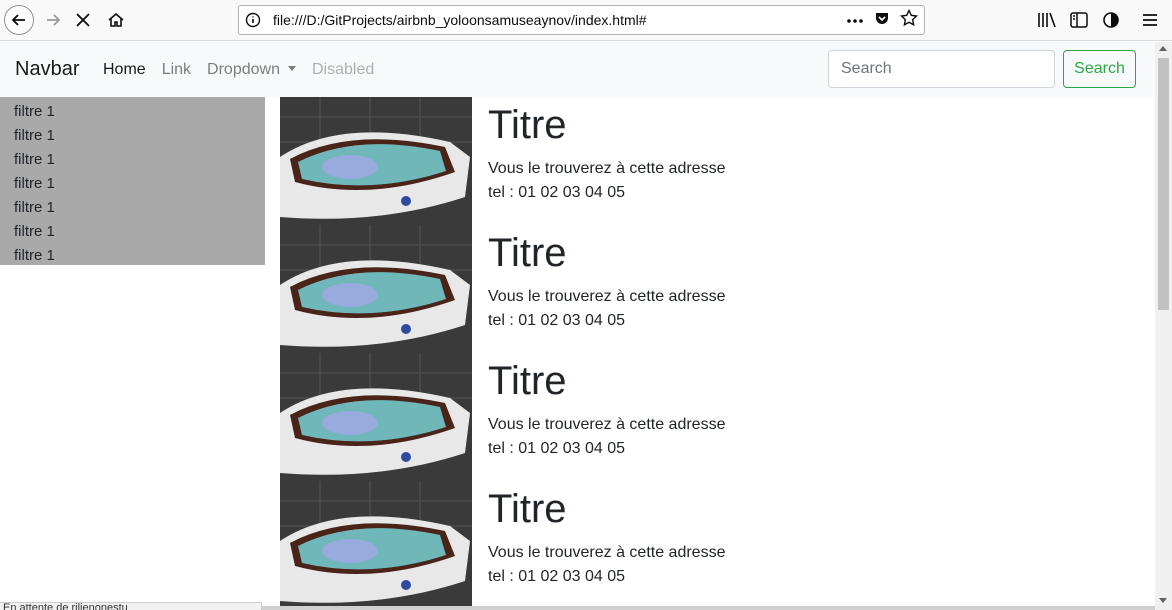 This screenshot has width=1172, height=610. Describe the element at coordinates (1099, 69) in the screenshot. I see `search-button: Search` at that location.